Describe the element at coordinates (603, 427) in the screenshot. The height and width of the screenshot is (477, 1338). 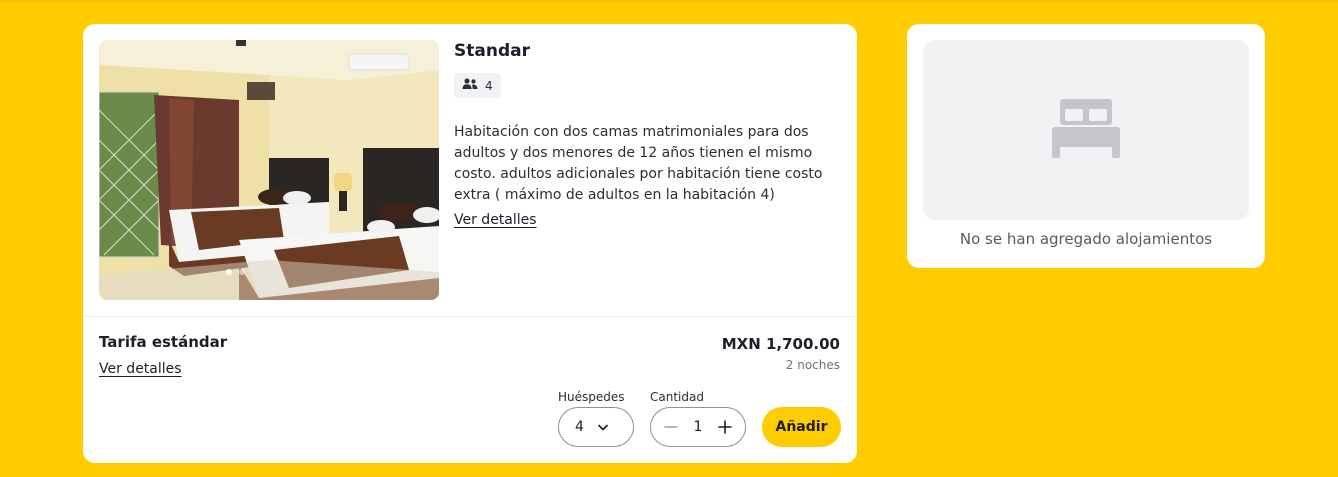
I see `chevron-down-icon` at that location.